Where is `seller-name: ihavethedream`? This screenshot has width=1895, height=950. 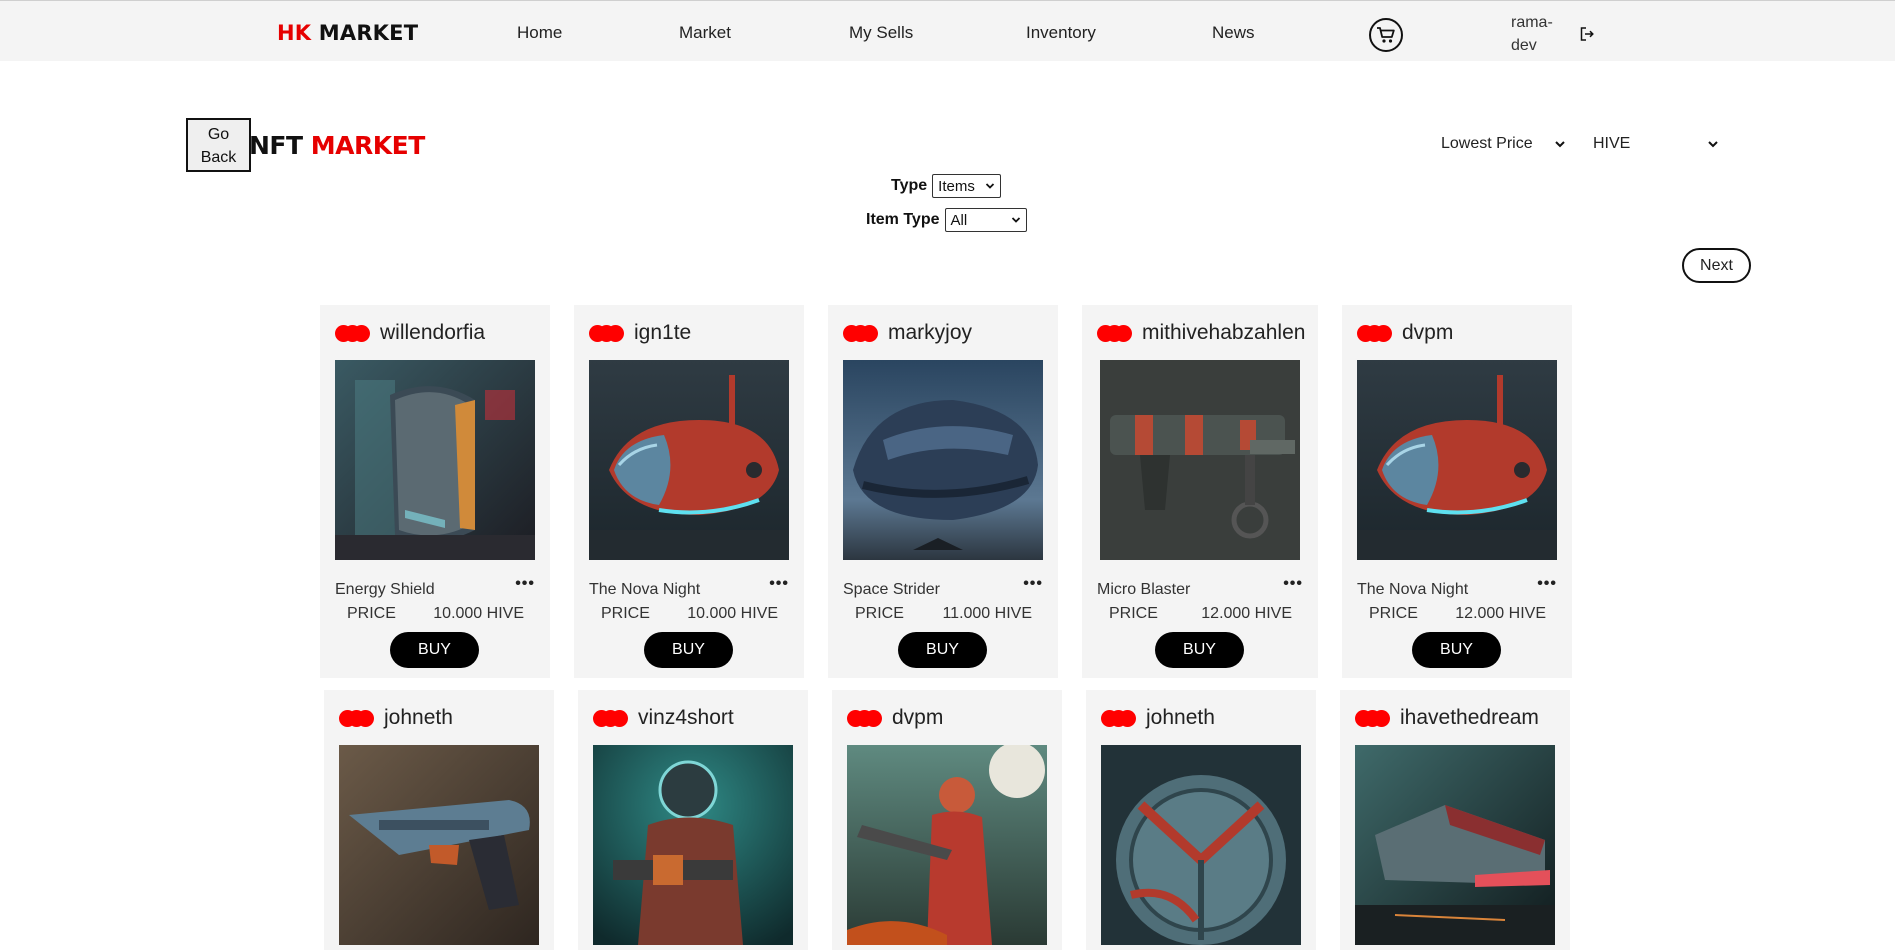
seller-name: ihavethedream is located at coordinates (1469, 718).